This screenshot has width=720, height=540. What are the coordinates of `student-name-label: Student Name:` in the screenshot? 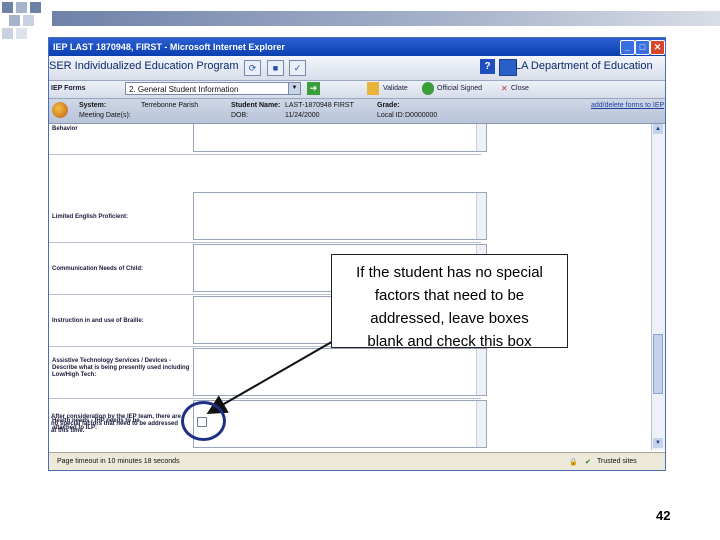 It's located at (256, 105).